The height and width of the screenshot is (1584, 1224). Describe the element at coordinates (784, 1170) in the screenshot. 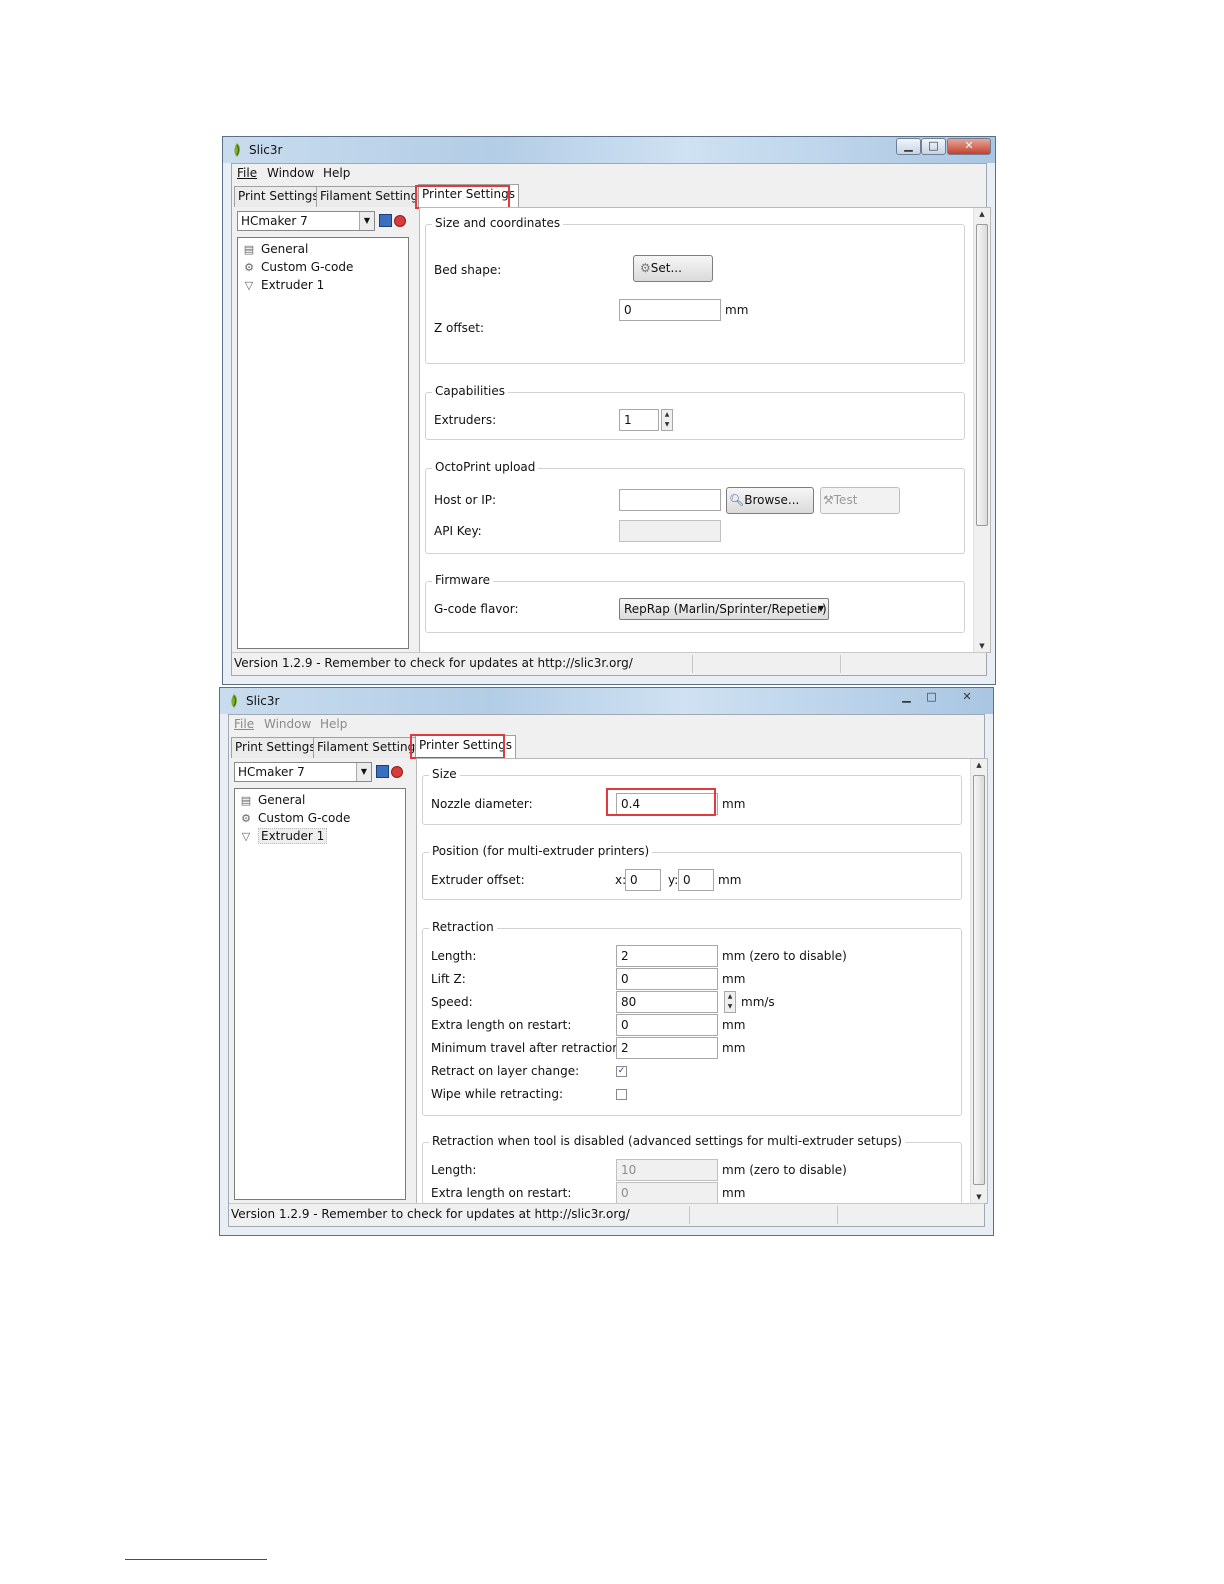

I see `toolchange-length-unit: mm (zero to disable)` at that location.